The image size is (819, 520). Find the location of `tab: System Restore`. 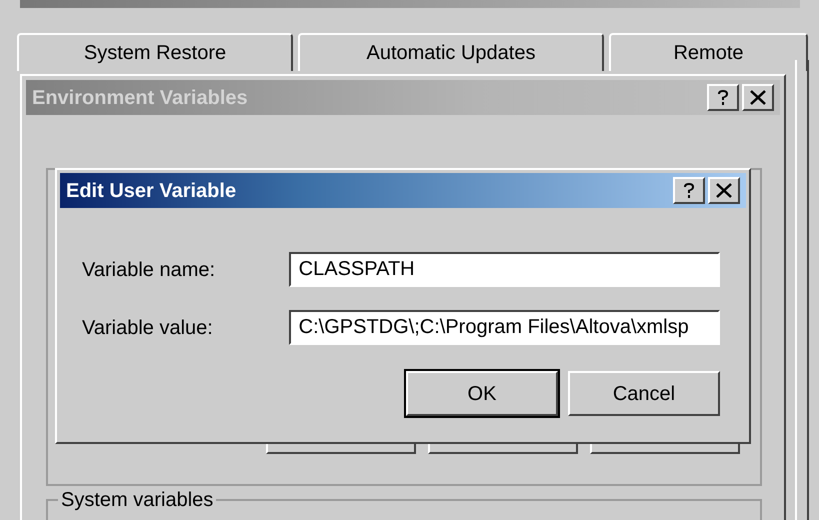

tab: System Restore is located at coordinates (155, 52).